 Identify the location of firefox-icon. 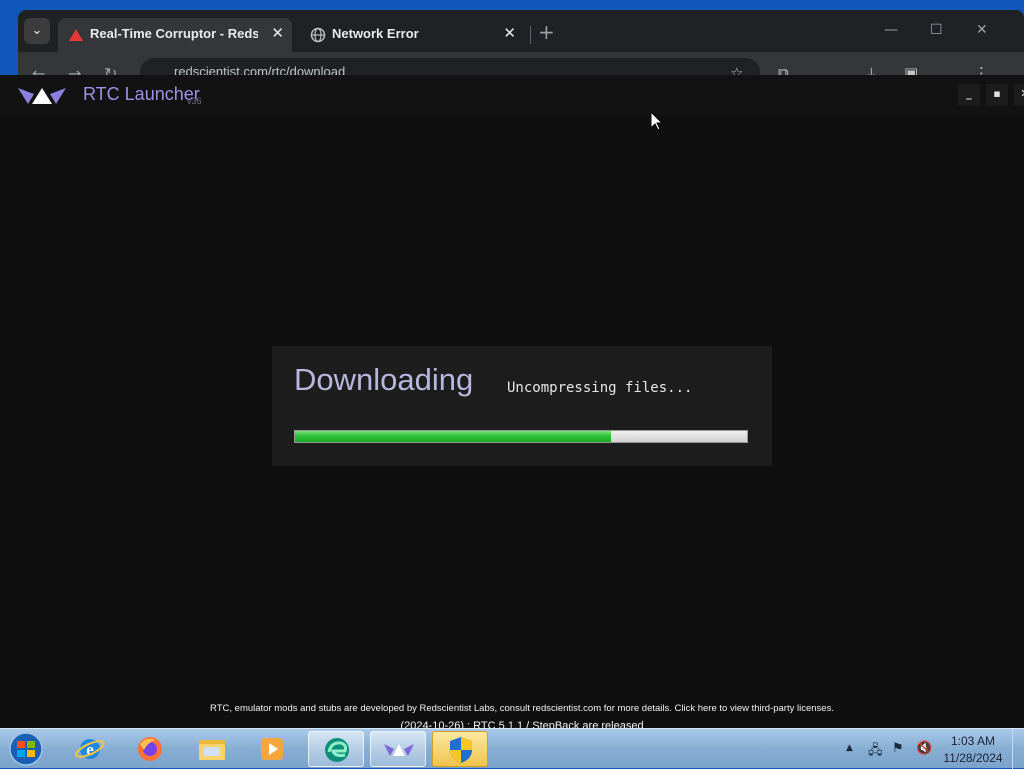
(150, 749).